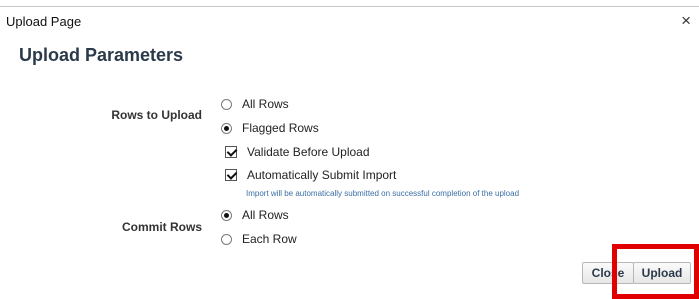  What do you see at coordinates (44, 21) in the screenshot?
I see `dialog-title: Upload Page` at bounding box center [44, 21].